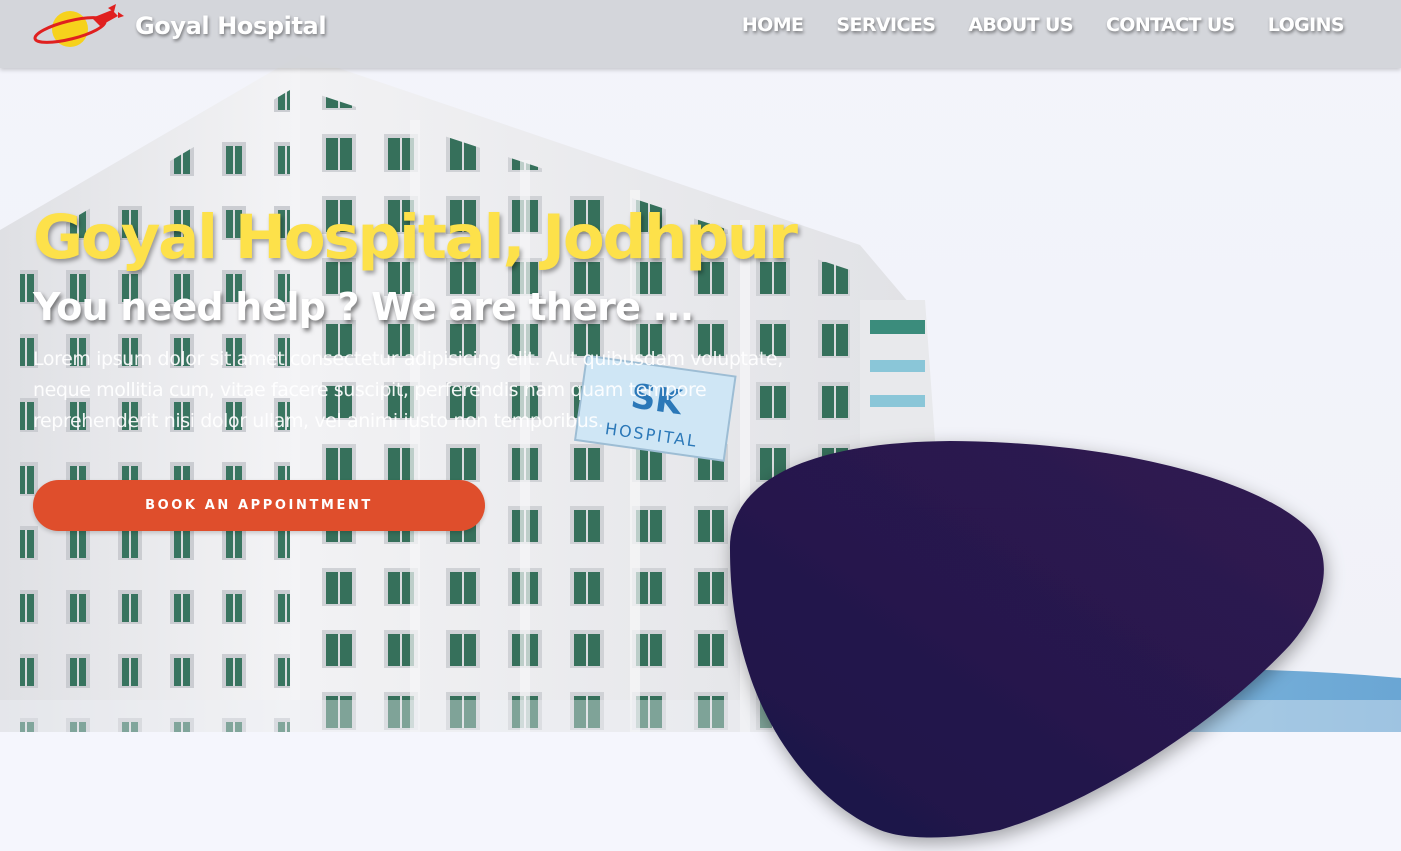  I want to click on book-appointment-button: BOOK AN APPOINTMENT, so click(259, 505).